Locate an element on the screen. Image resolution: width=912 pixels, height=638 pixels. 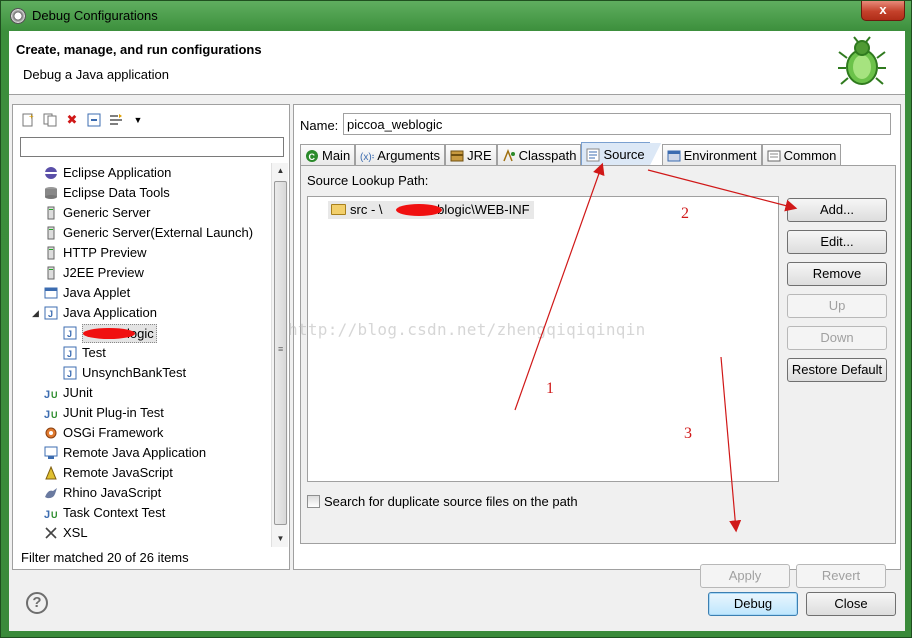
tree-child-item: Jlogic is located at coordinates (141, 333).